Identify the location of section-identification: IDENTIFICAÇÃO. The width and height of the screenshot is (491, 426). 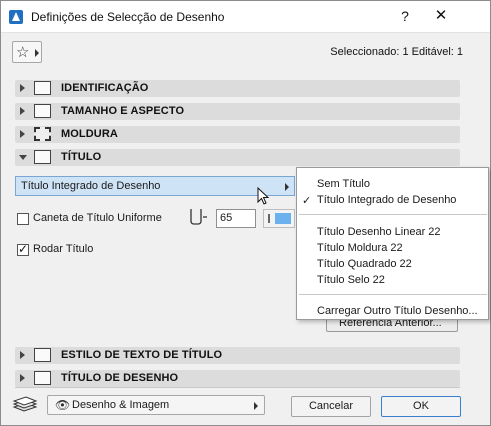
(237, 88).